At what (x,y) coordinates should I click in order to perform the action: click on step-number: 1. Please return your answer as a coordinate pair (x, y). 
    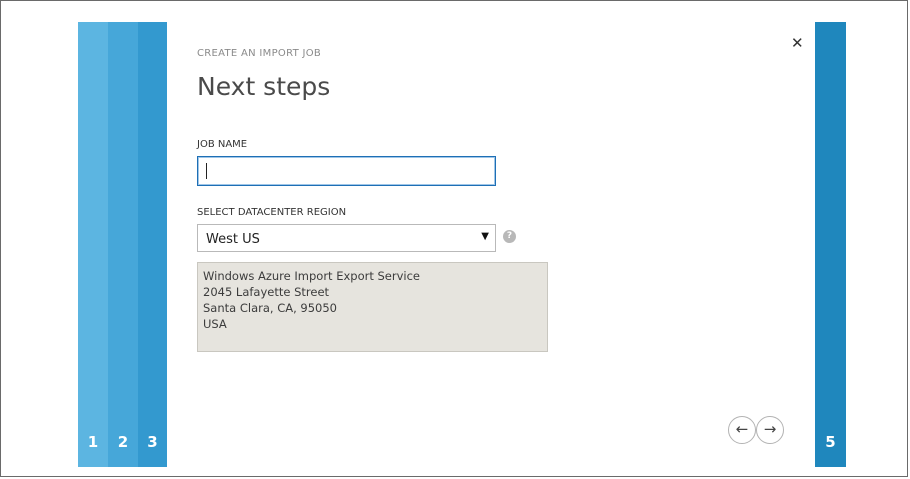
    Looking at the image, I should click on (93, 442).